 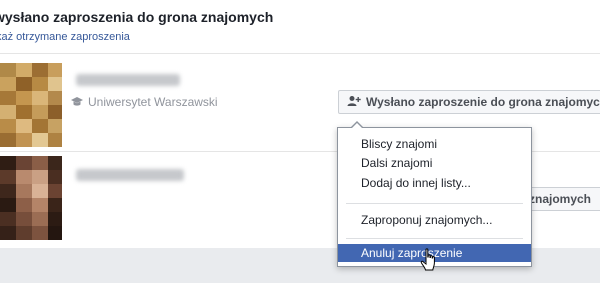 What do you see at coordinates (153, 102) in the screenshot?
I see `school-name: Uniwersytet Warszawski` at bounding box center [153, 102].